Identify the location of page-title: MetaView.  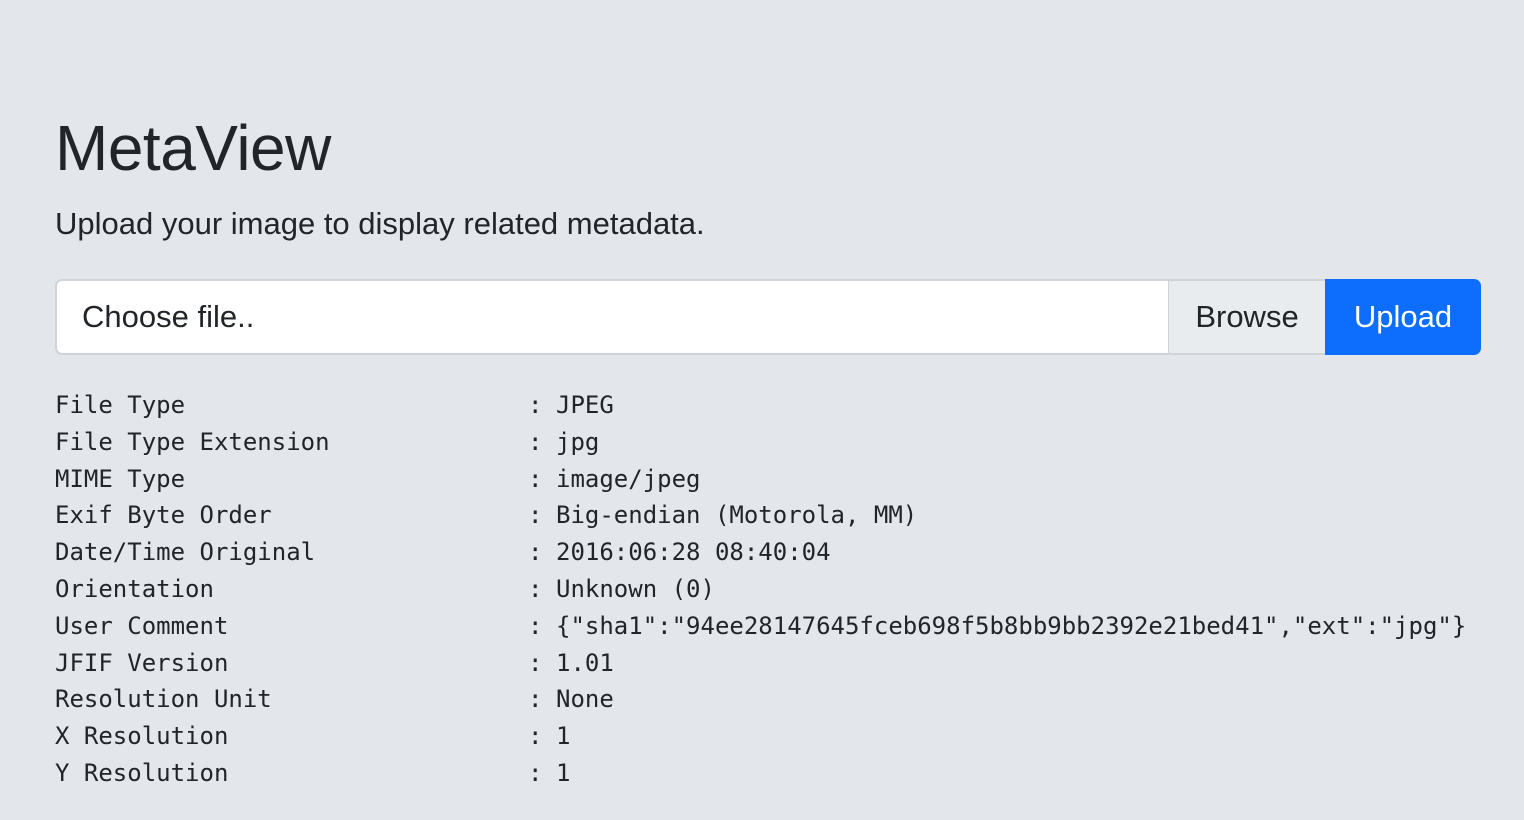
(193, 148).